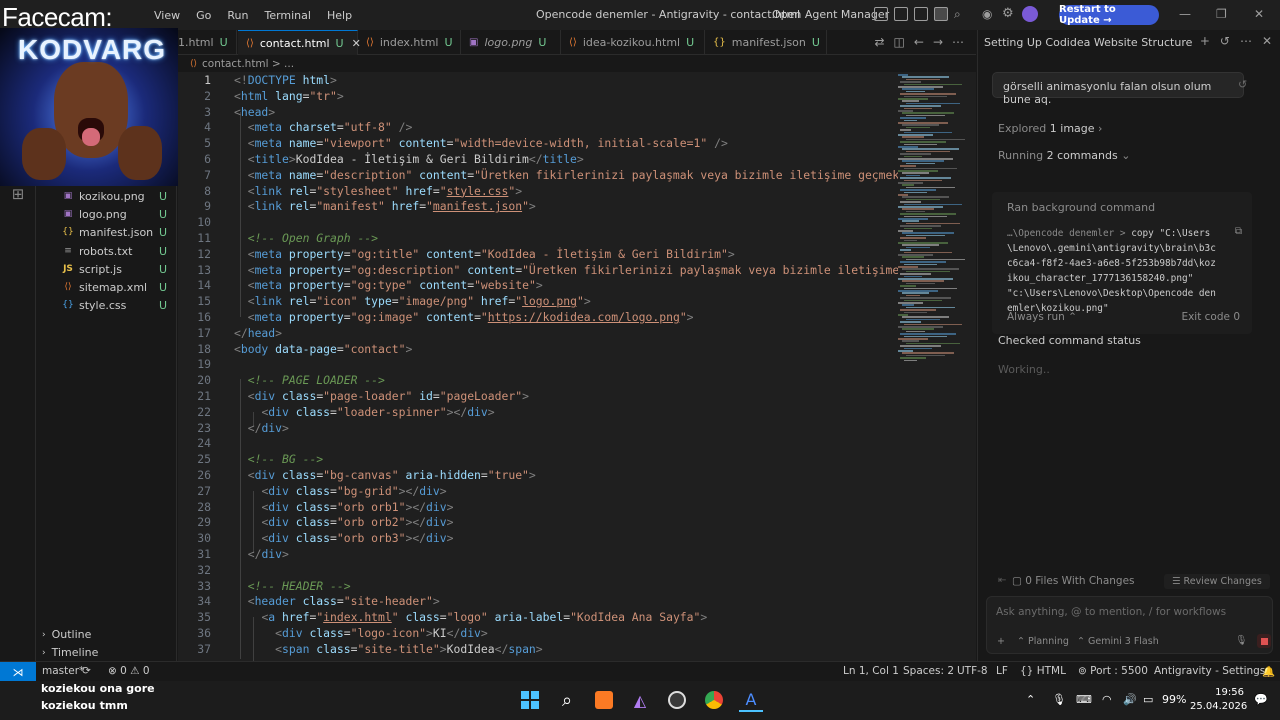  What do you see at coordinates (1221, 14) in the screenshot?
I see `maximize-icon: ❐` at bounding box center [1221, 14].